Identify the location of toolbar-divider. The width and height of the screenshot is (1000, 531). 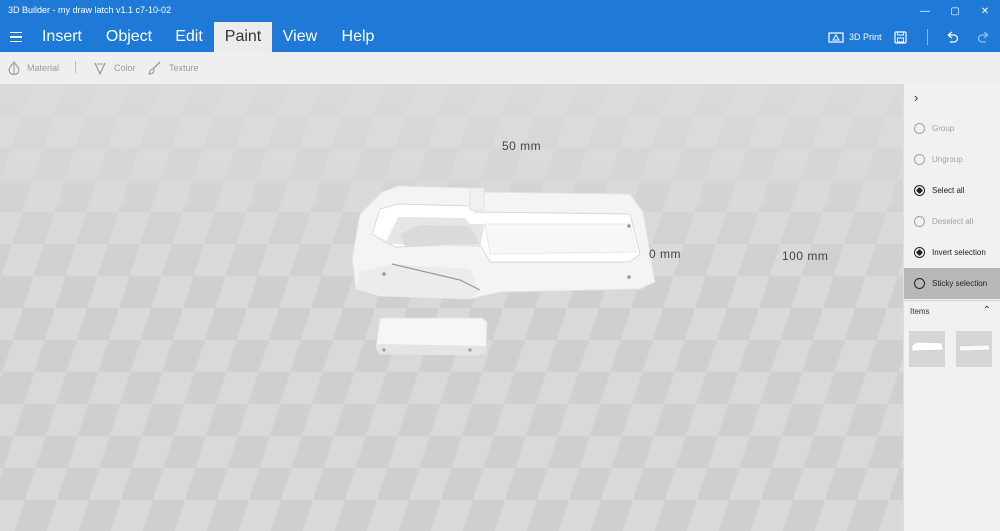
(75, 67).